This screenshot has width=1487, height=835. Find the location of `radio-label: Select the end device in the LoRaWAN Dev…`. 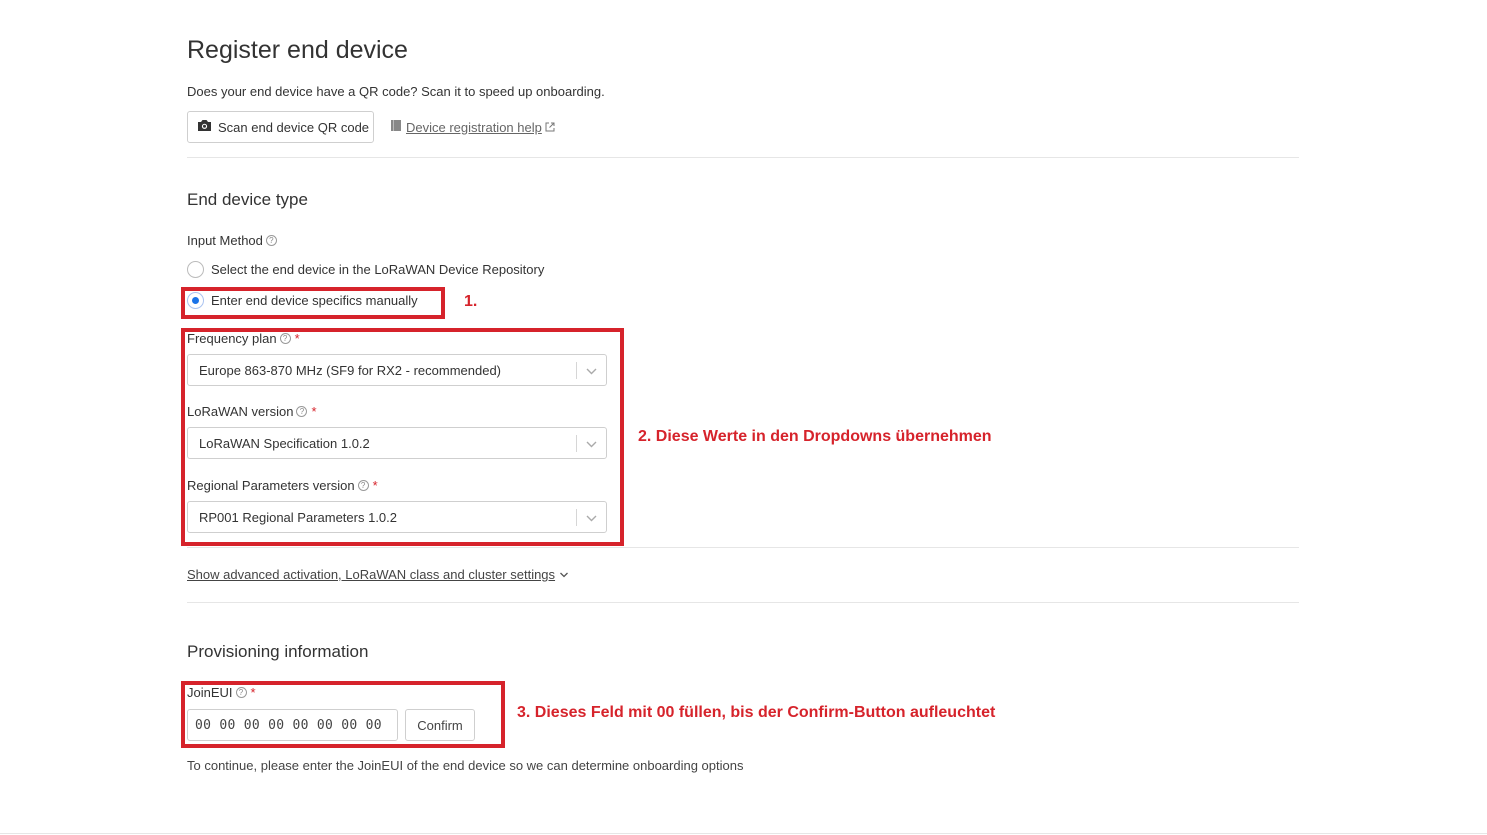

radio-label: Select the end device in the LoRaWAN Dev… is located at coordinates (378, 269).